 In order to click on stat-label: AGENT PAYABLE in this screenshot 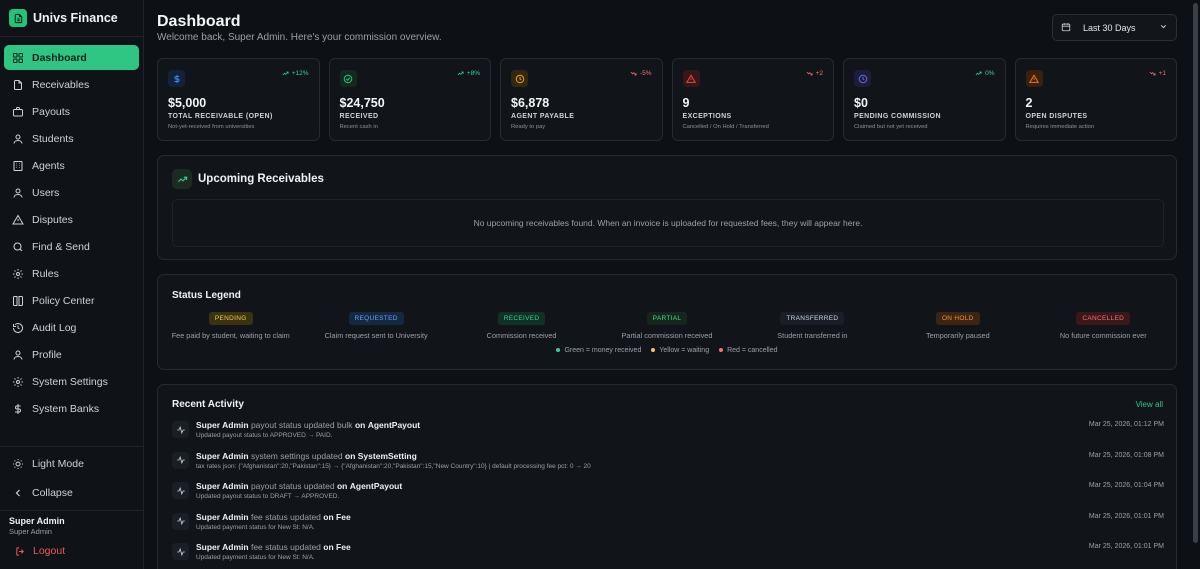, I will do `click(543, 116)`.